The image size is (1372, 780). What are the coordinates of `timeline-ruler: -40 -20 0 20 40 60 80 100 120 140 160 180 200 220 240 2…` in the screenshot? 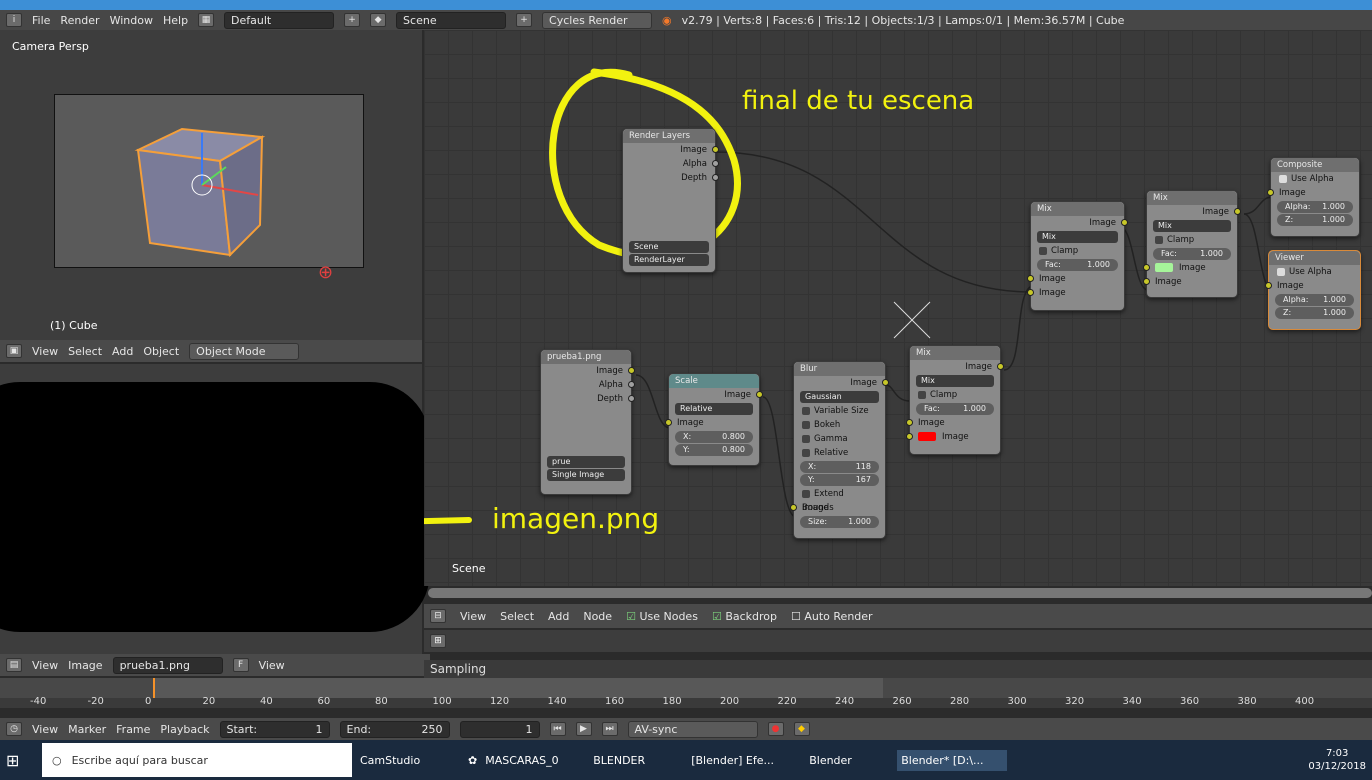 It's located at (686, 693).